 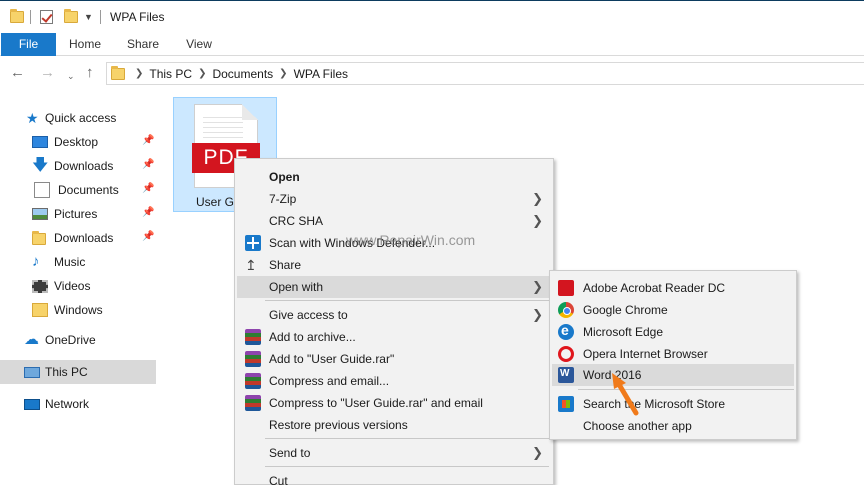 I want to click on breadcrumb-this-pc: This PC, so click(x=170, y=74).